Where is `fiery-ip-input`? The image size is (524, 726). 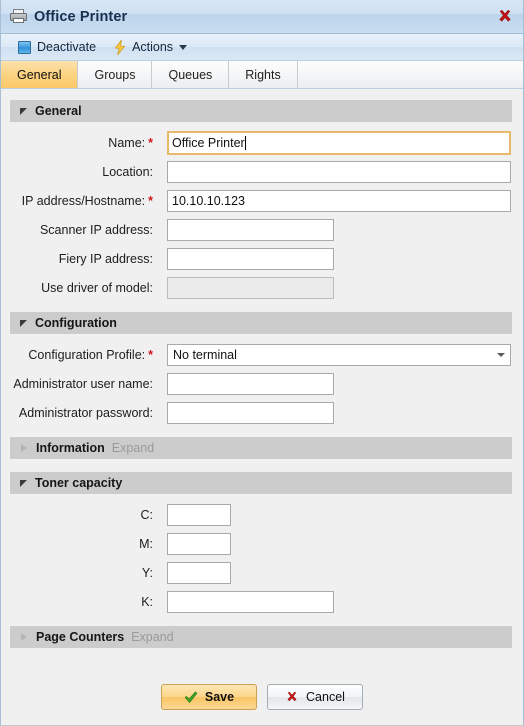
fiery-ip-input is located at coordinates (250, 259).